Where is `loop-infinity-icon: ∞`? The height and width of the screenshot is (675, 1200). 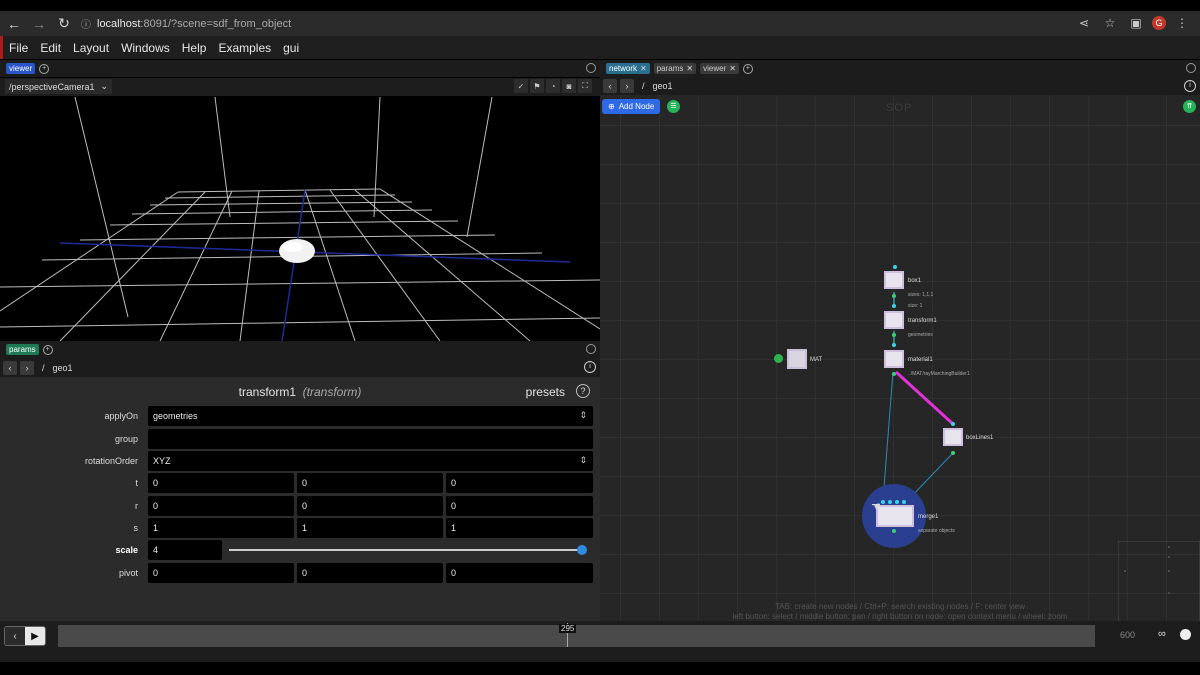 loop-infinity-icon: ∞ is located at coordinates (1162, 634).